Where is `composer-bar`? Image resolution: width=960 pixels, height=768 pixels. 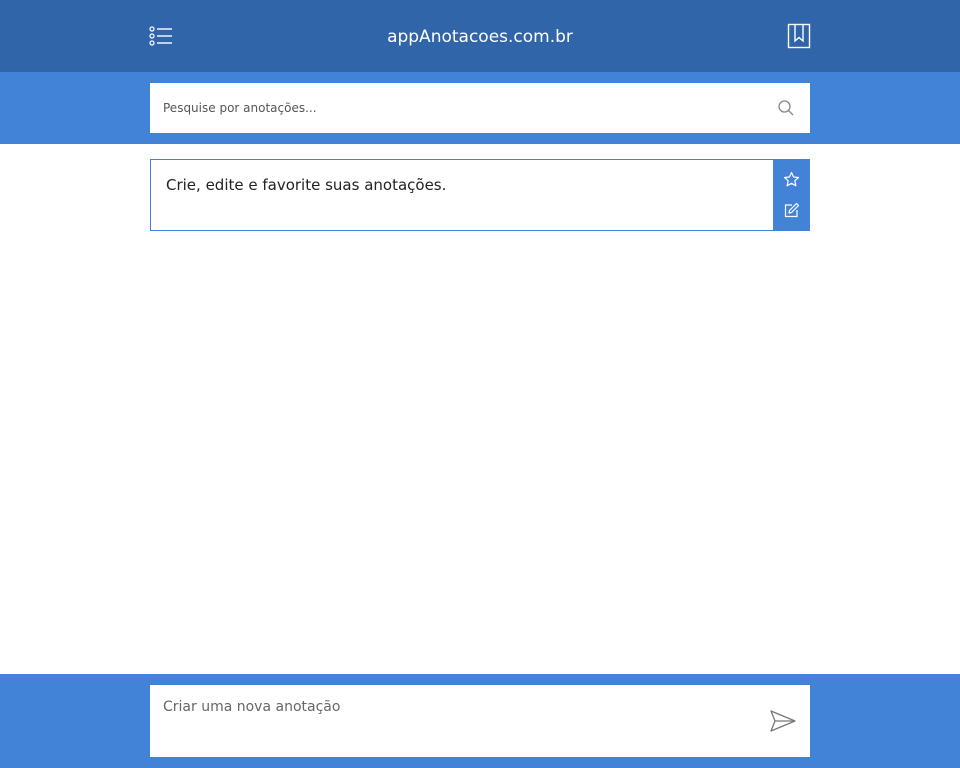 composer-bar is located at coordinates (480, 721).